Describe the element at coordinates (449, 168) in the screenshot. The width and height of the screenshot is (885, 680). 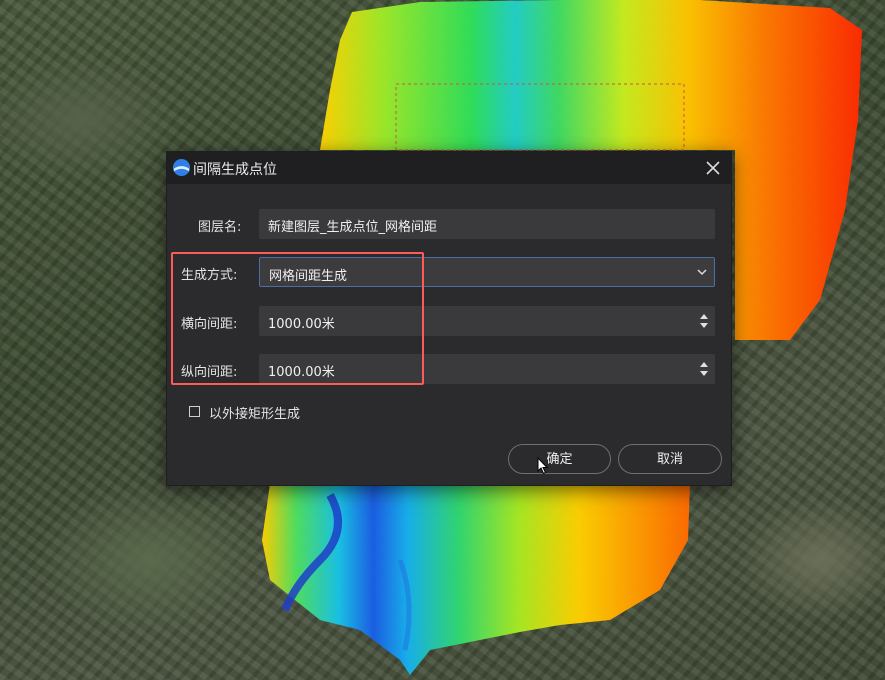
I see `dialog-titlebar: 间隔生成点位` at that location.